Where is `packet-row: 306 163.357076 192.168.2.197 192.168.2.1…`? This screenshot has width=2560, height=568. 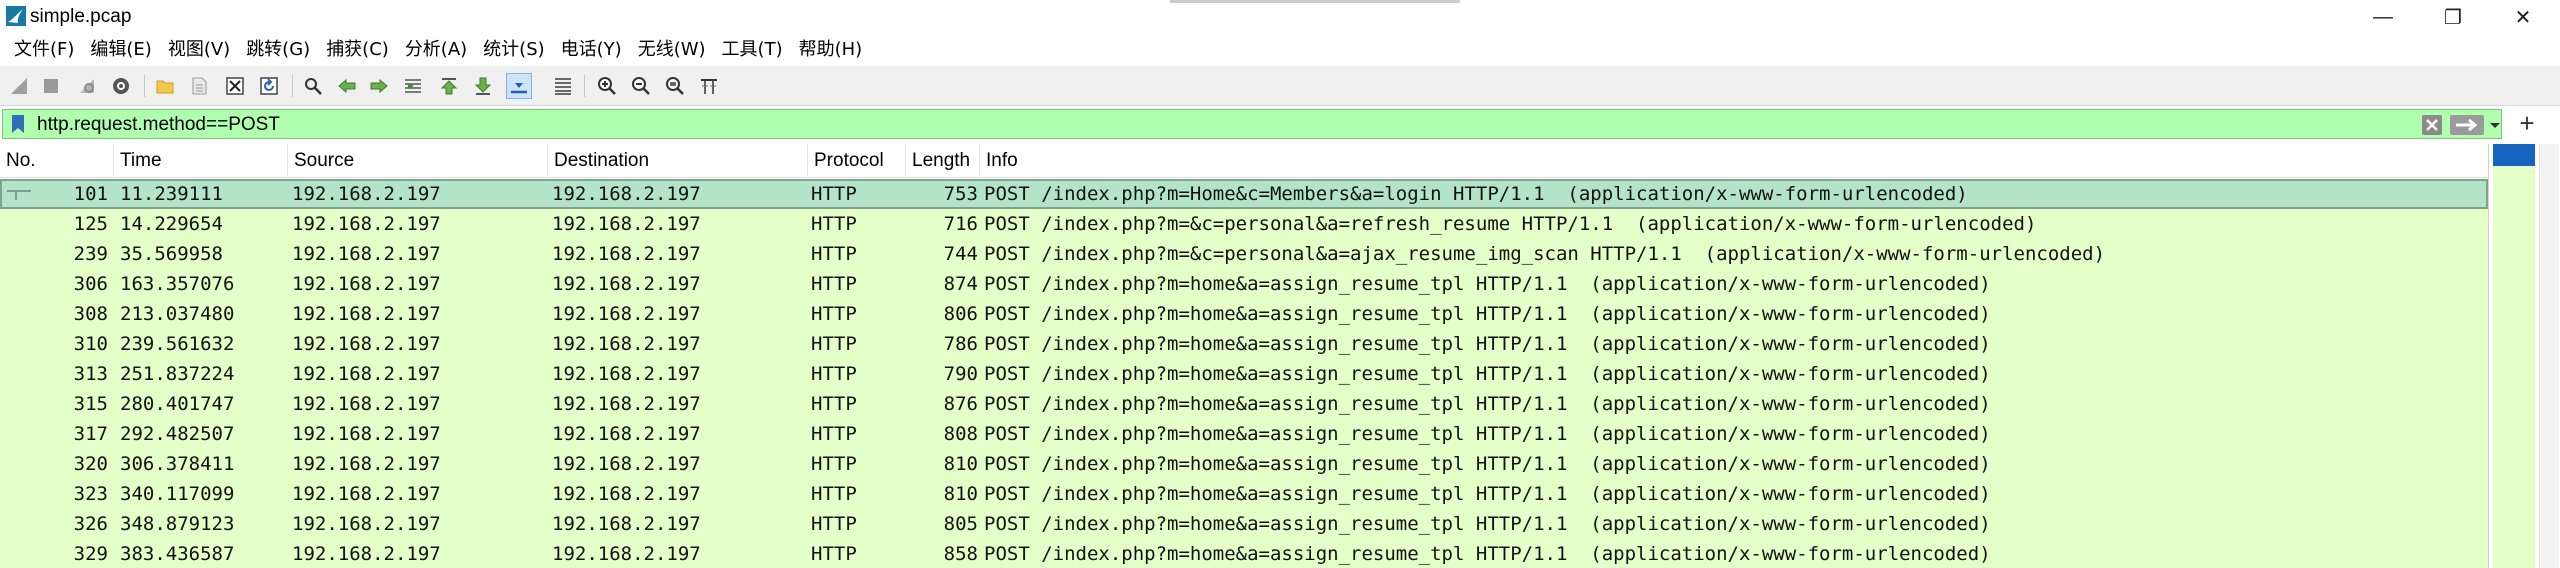 packet-row: 306 163.357076 192.168.2.197 192.168.2.1… is located at coordinates (1244, 284).